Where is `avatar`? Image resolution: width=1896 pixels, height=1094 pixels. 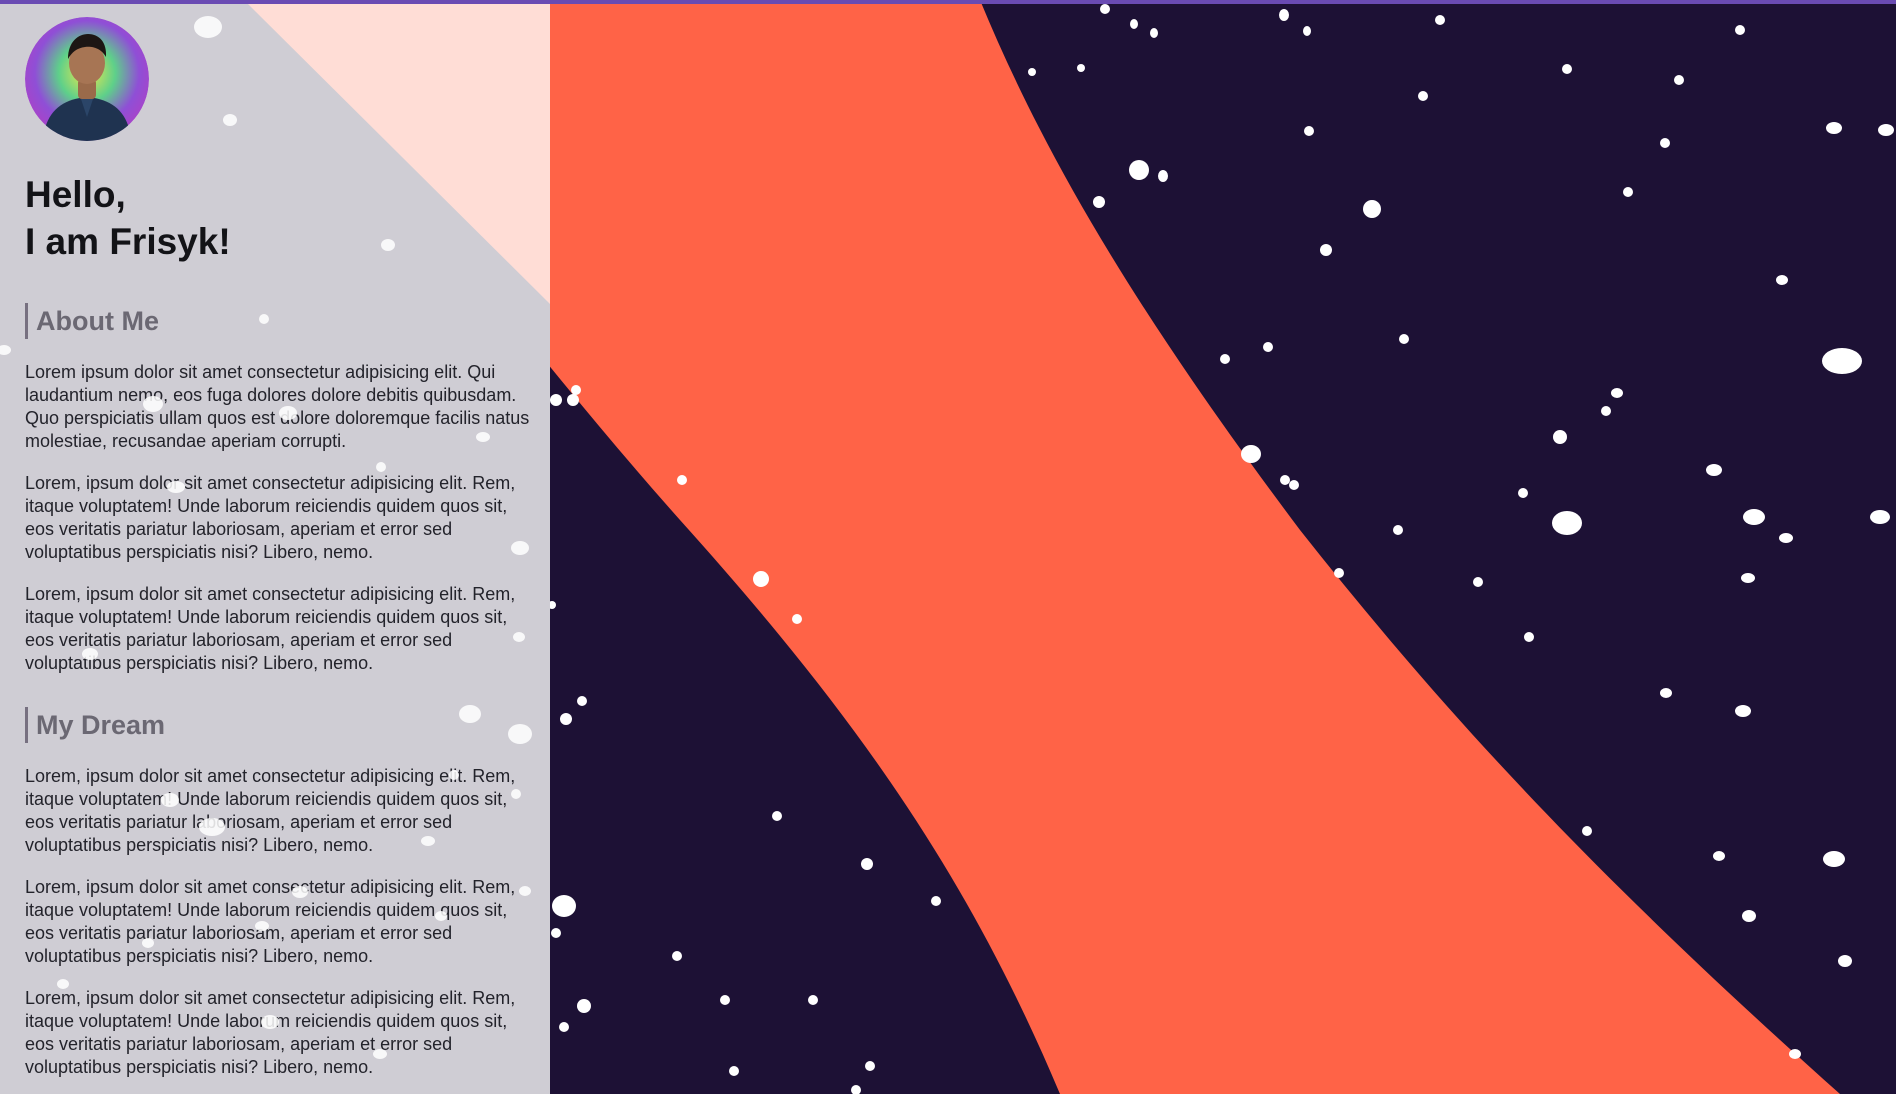
avatar is located at coordinates (87, 79).